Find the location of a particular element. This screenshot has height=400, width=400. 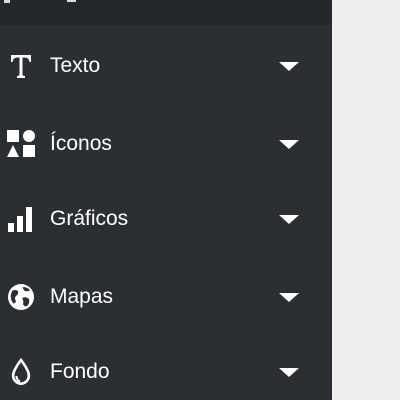

sidebar-item-label: Texto is located at coordinates (75, 65).